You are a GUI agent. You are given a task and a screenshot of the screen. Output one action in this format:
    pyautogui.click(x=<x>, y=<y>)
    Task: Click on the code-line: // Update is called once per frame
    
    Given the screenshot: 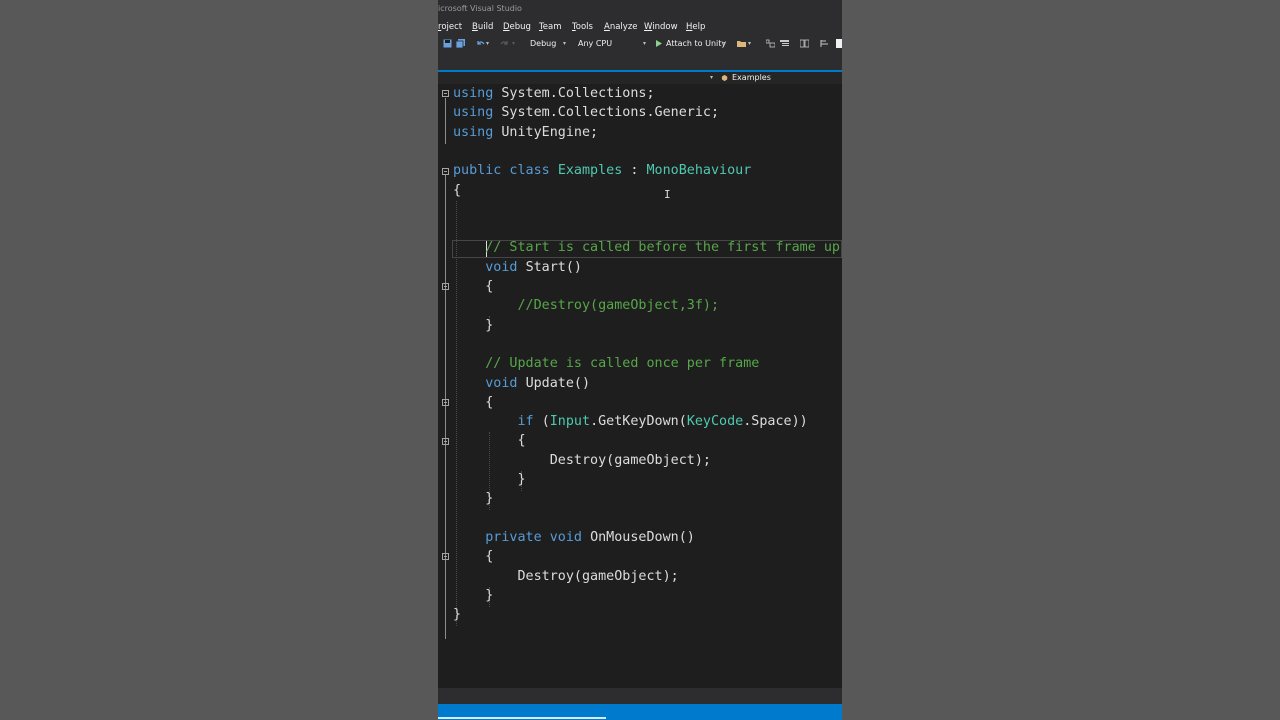 What is the action you would take?
    pyautogui.click(x=606, y=363)
    